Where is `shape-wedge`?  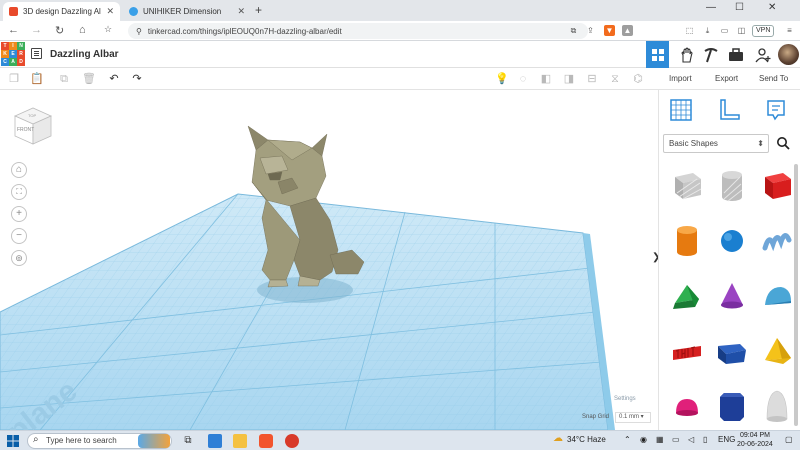
shape-wedge is located at coordinates (732, 350).